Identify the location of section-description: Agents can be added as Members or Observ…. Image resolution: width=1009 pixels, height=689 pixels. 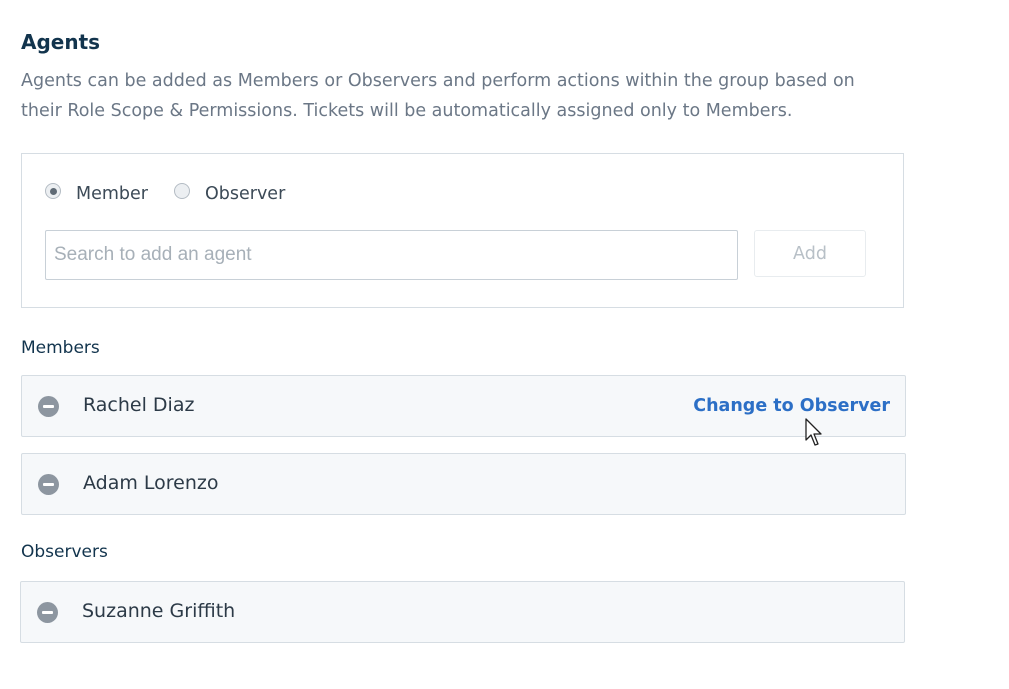
(438, 96).